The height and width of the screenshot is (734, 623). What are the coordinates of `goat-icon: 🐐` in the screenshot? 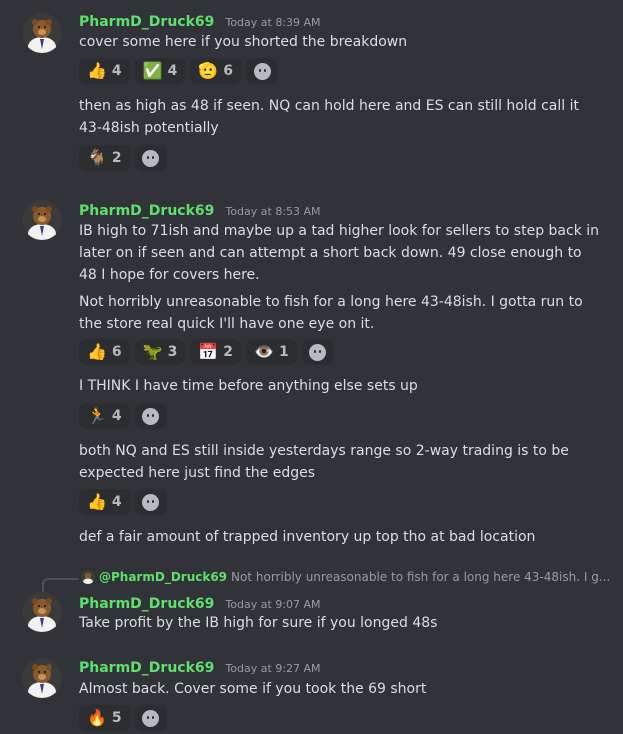 It's located at (97, 157).